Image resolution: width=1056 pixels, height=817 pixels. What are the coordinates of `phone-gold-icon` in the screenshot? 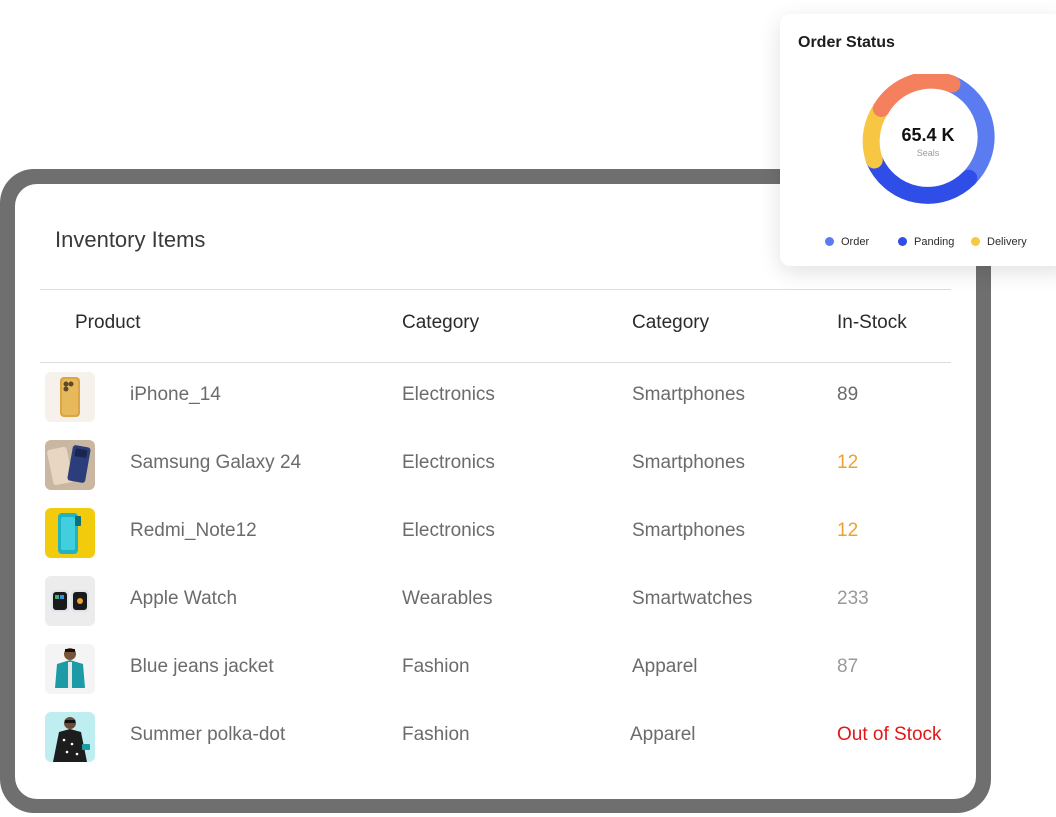 It's located at (70, 397).